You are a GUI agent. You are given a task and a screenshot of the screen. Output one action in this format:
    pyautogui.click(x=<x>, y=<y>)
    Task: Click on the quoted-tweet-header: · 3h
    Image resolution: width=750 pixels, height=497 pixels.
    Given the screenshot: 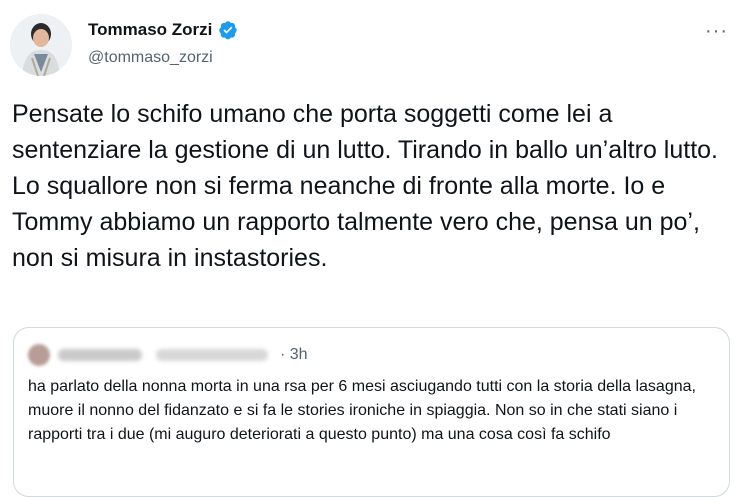 What is the action you would take?
    pyautogui.click(x=168, y=355)
    